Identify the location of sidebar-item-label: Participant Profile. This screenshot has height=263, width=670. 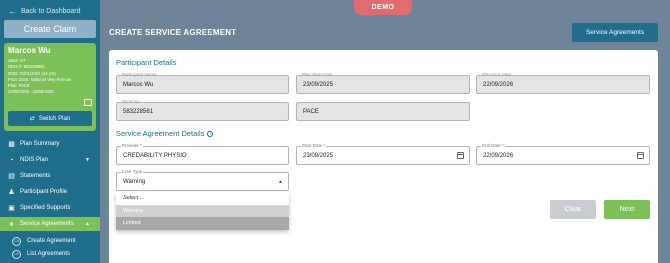
(44, 192).